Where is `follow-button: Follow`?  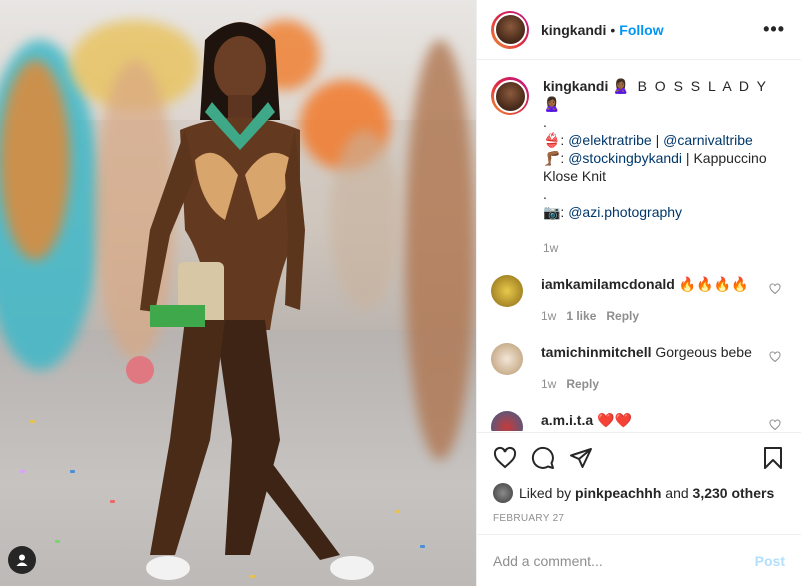
follow-button: Follow is located at coordinates (641, 30).